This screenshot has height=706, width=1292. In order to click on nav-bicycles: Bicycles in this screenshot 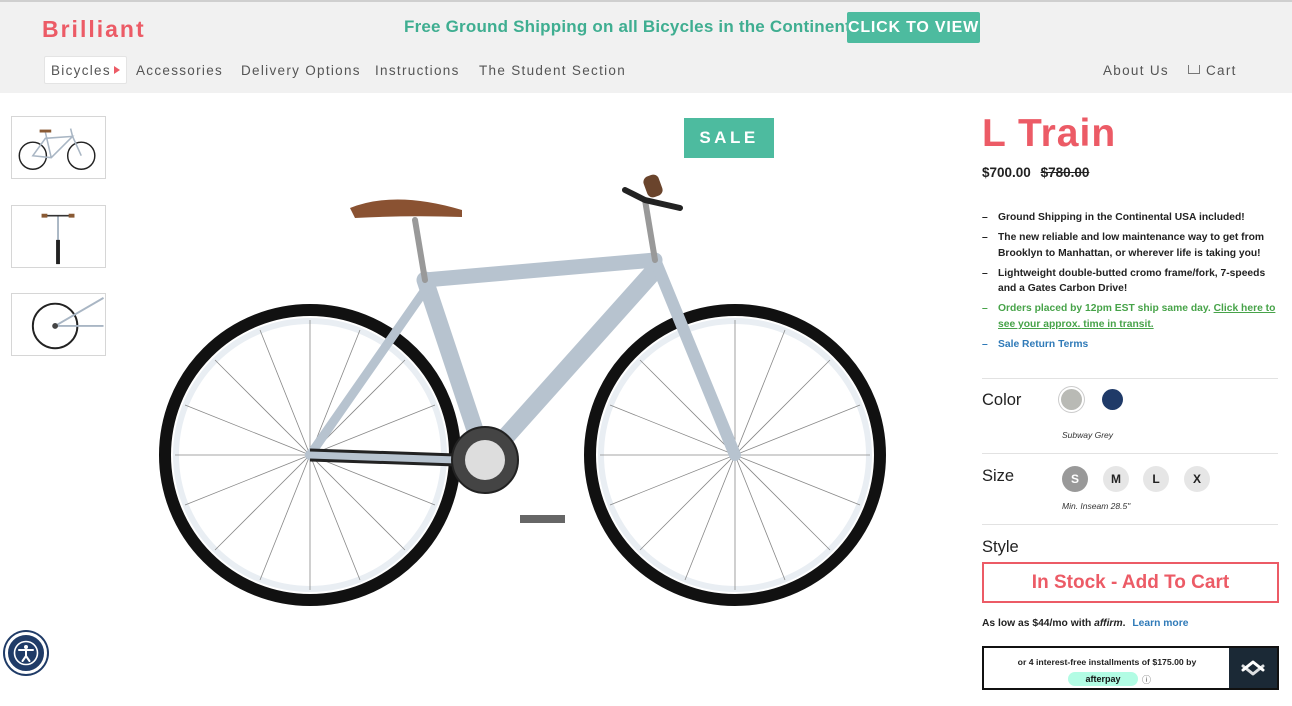, I will do `click(85, 70)`.